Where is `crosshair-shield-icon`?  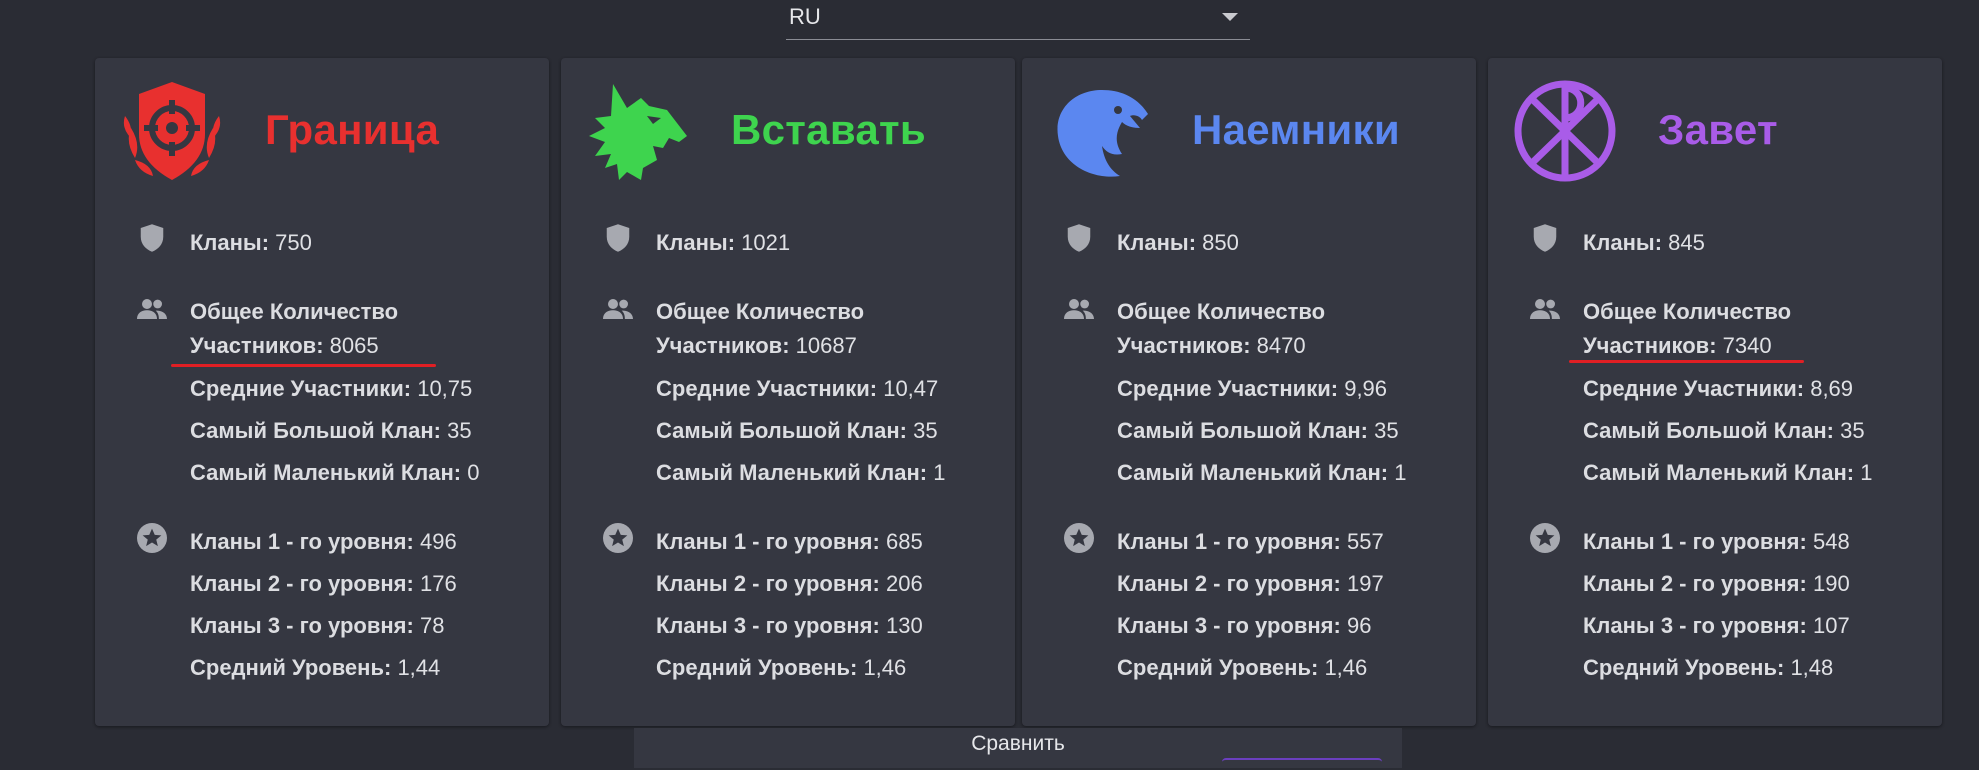
crosshair-shield-icon is located at coordinates (172, 131).